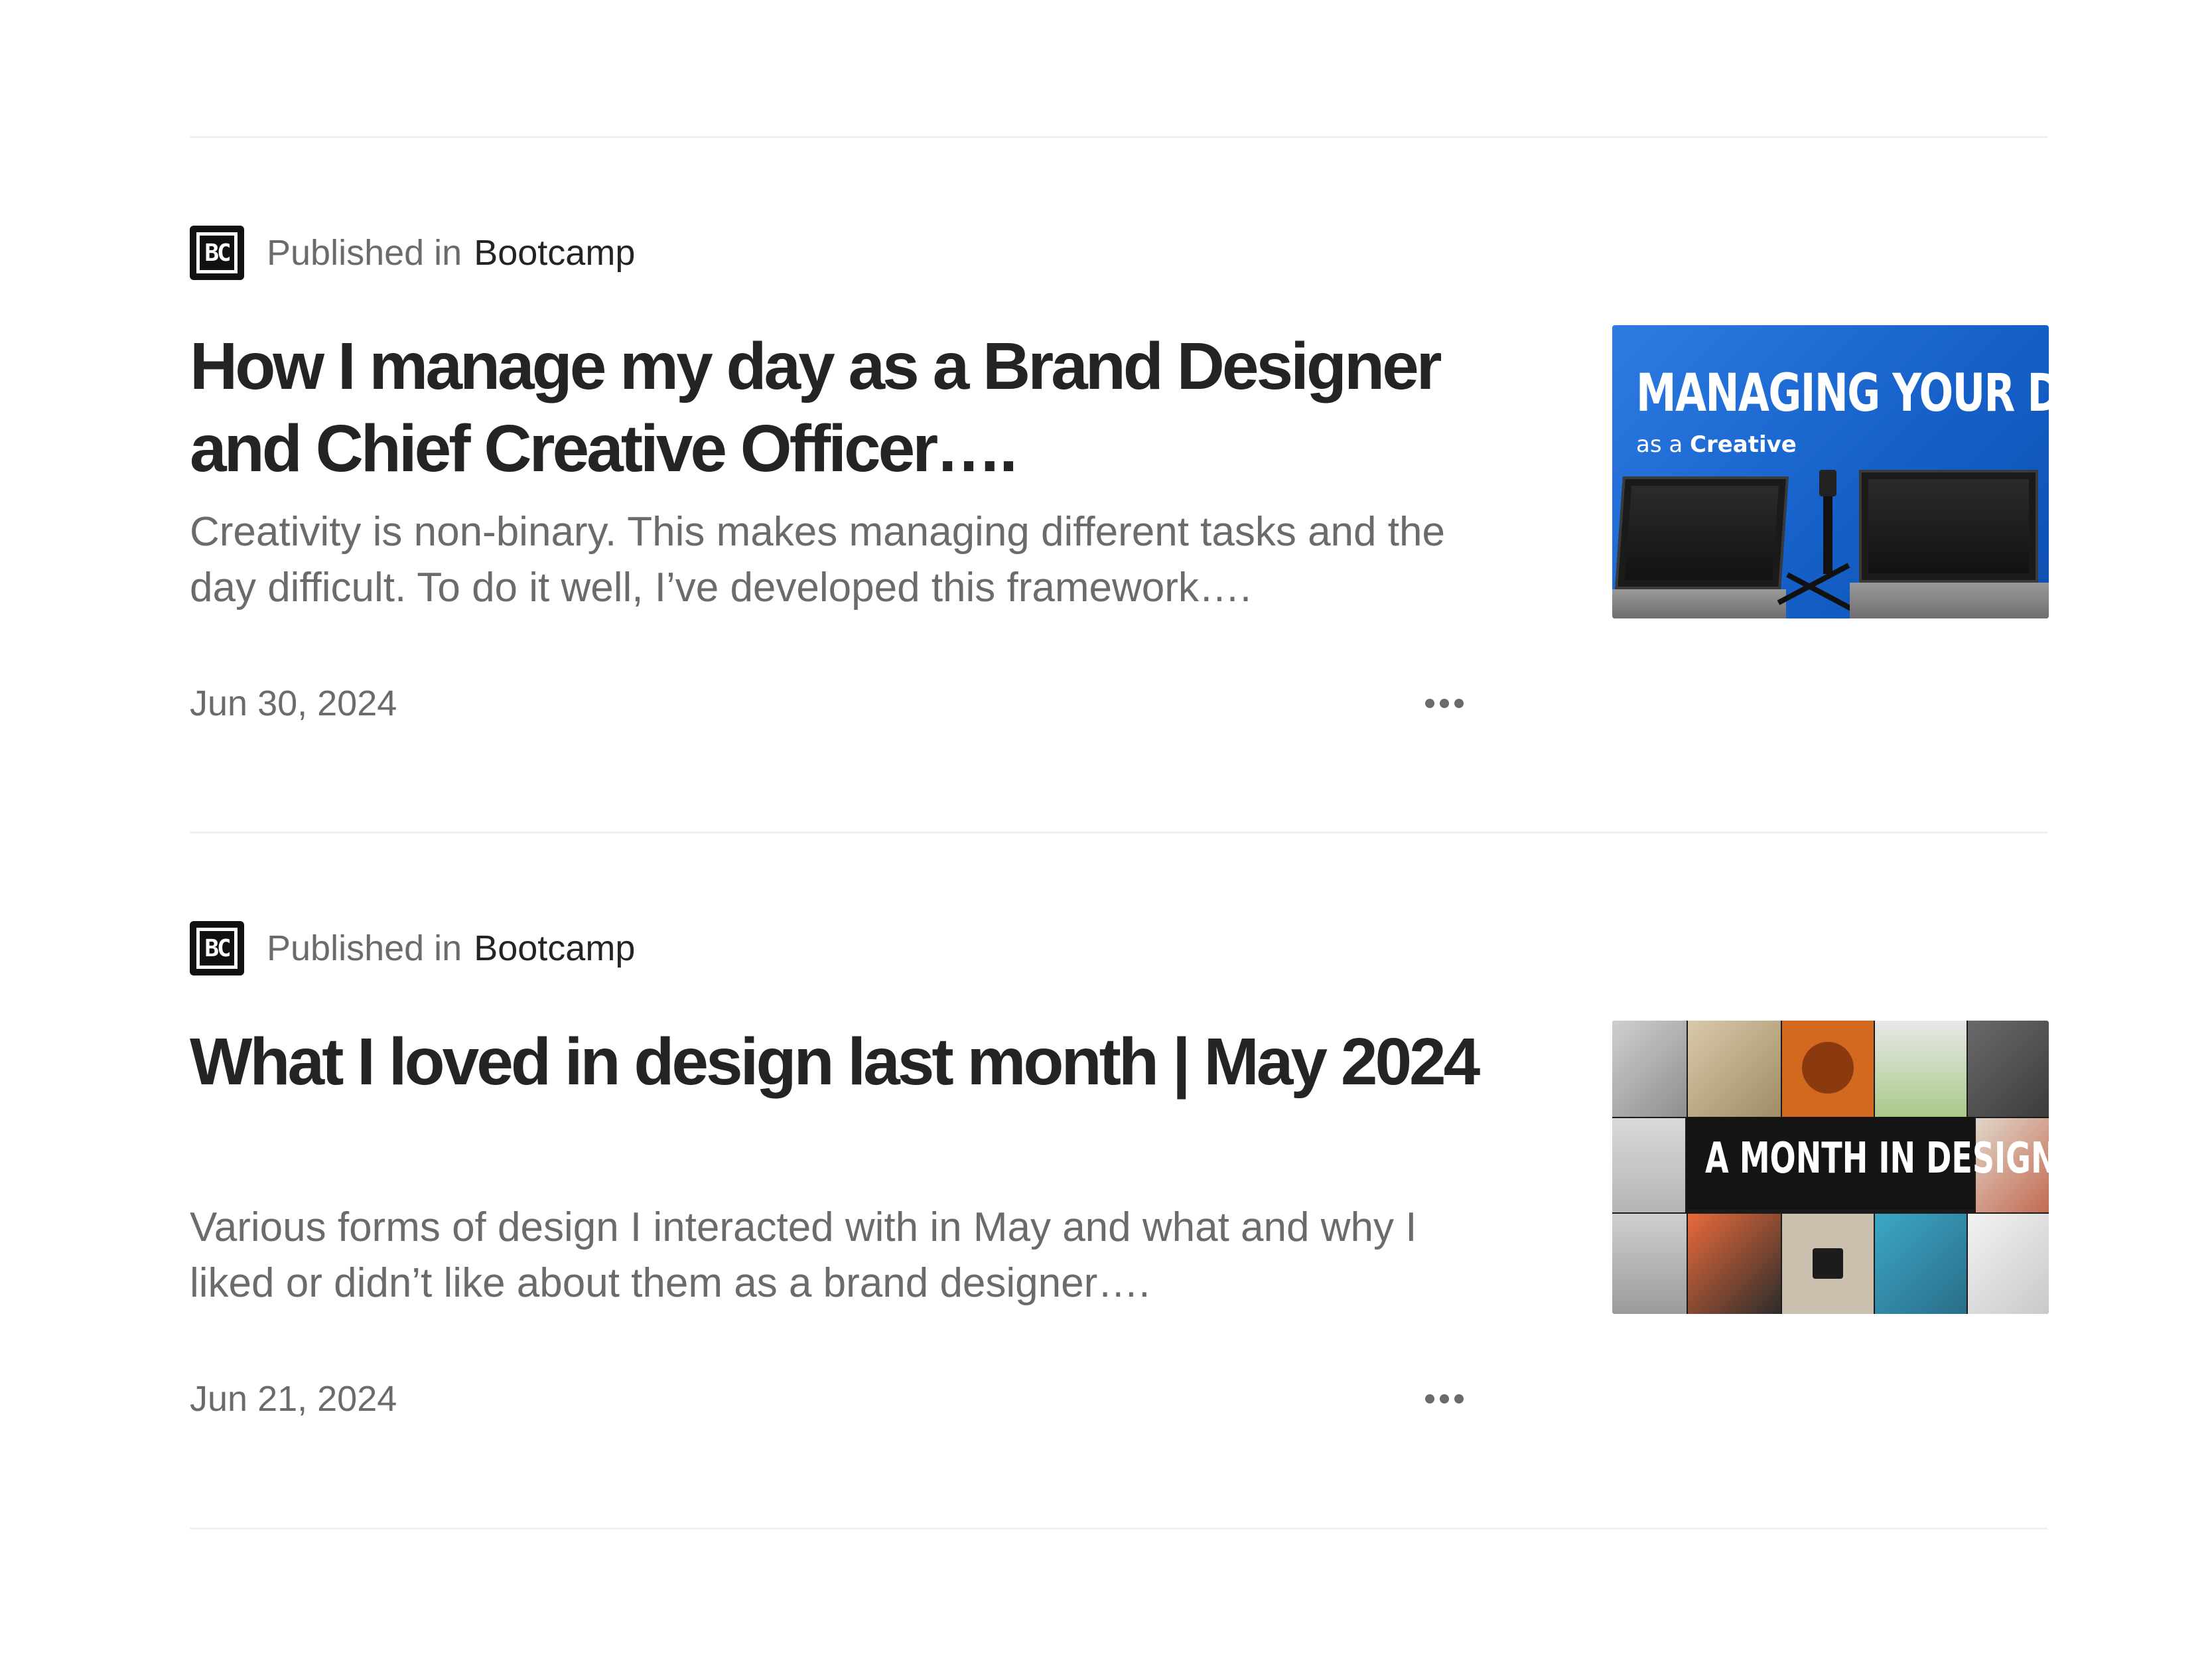 The image size is (2212, 1659). Describe the element at coordinates (1842, 393) in the screenshot. I see `thumbnail-heading: MANAGING YOUR DAY` at that location.